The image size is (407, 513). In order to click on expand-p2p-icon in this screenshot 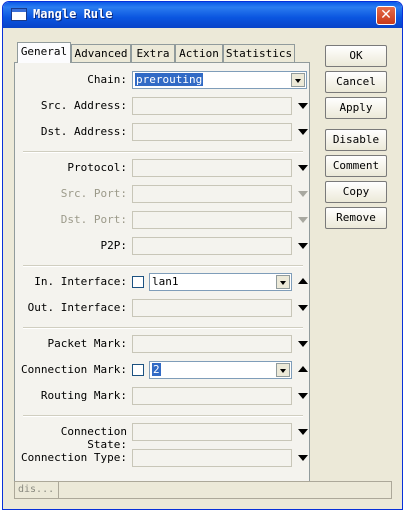, I will do `click(303, 246)`.